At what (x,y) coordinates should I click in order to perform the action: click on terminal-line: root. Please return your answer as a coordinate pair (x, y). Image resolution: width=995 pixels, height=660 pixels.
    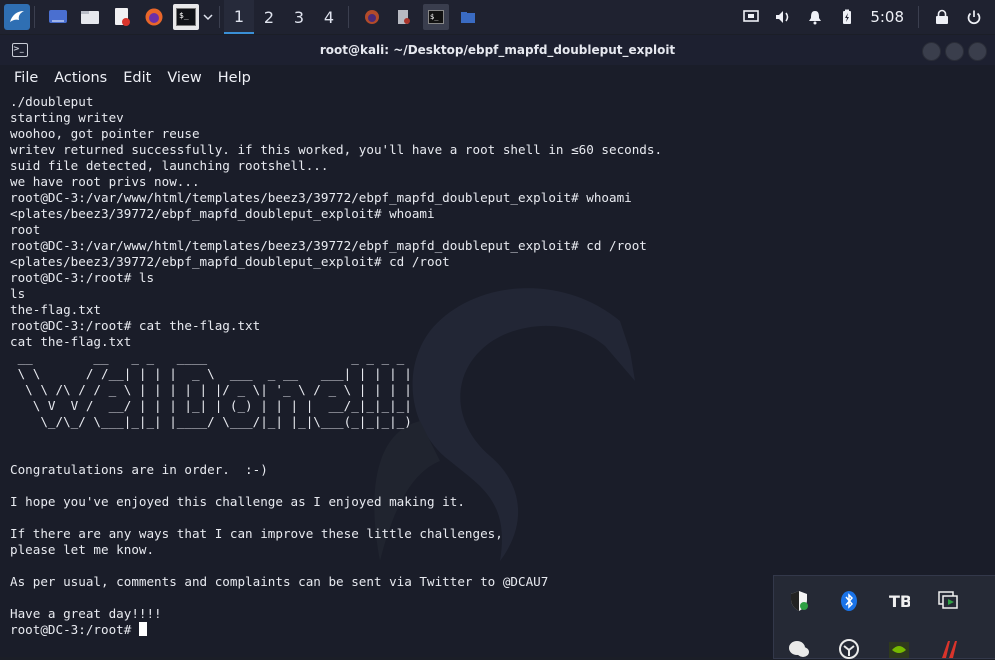
    Looking at the image, I should click on (25, 229).